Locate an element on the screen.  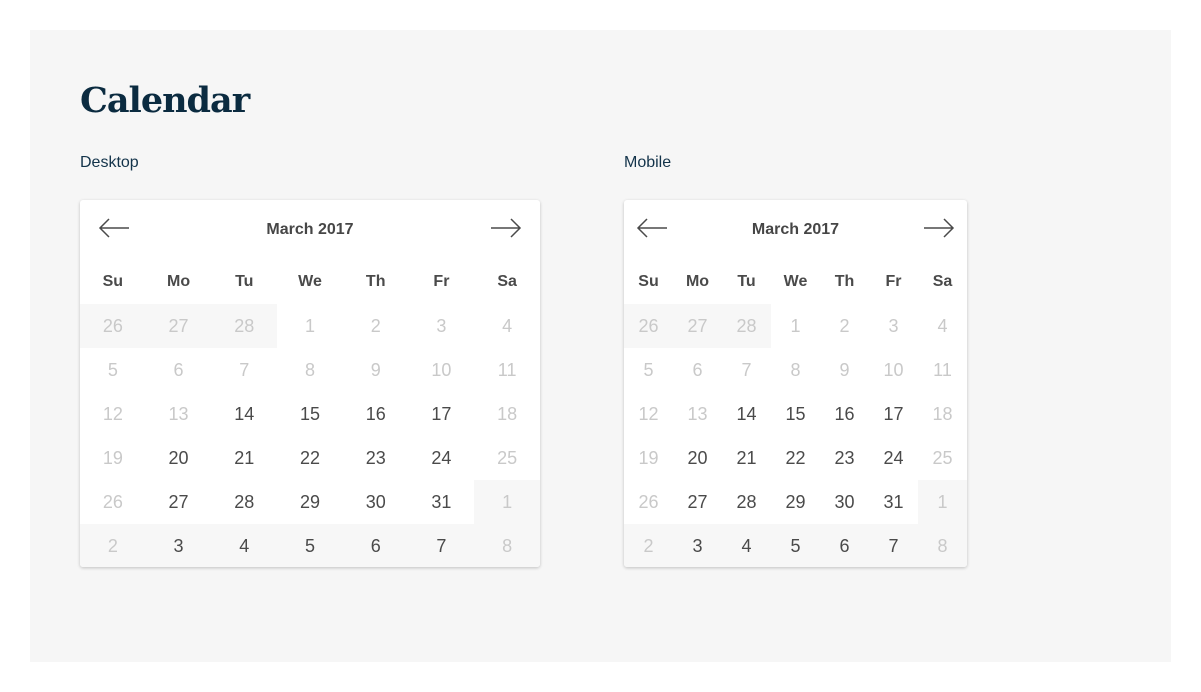
weekday-label: Tu is located at coordinates (746, 281).